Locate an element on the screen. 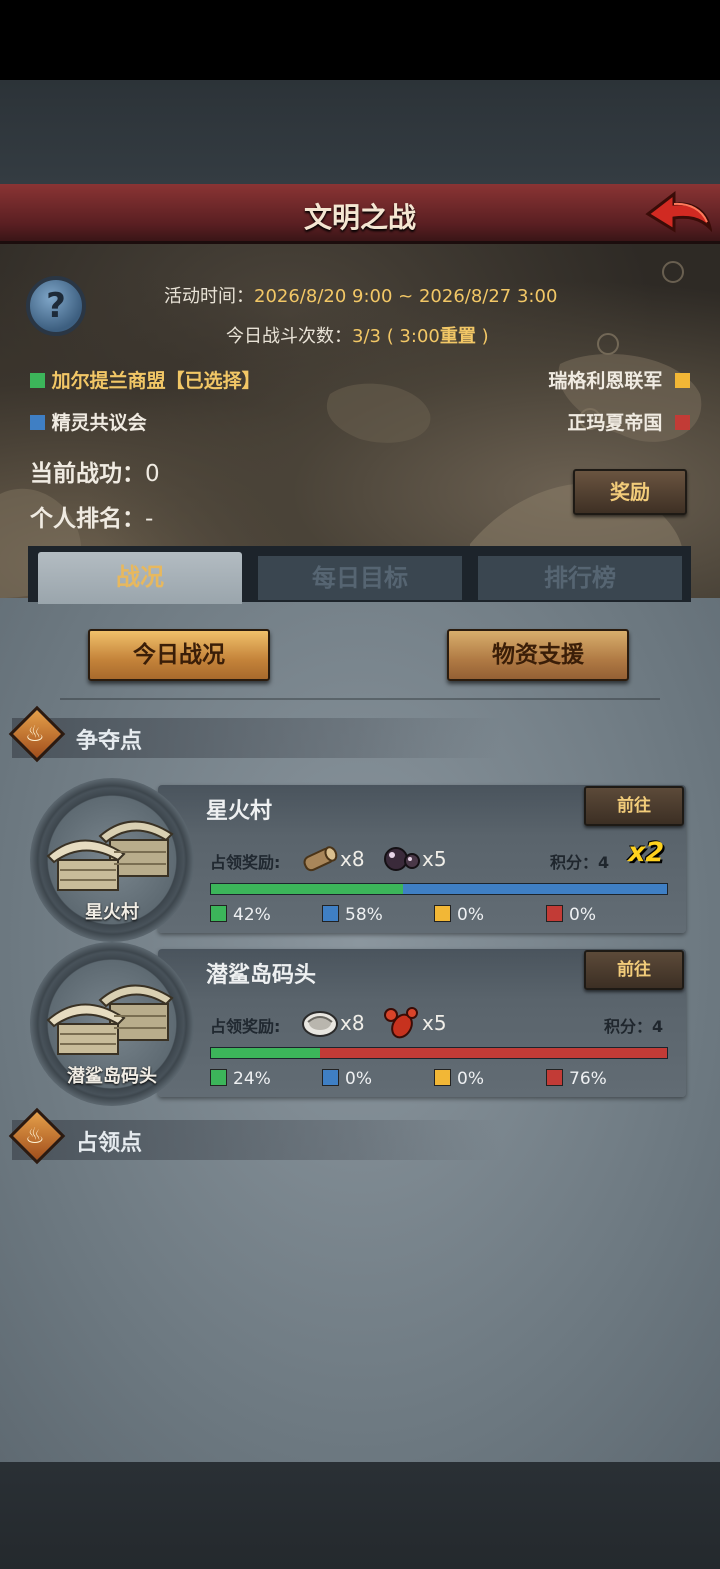 The image size is (720, 1569). title-bar: 文明之战 is located at coordinates (360, 214).